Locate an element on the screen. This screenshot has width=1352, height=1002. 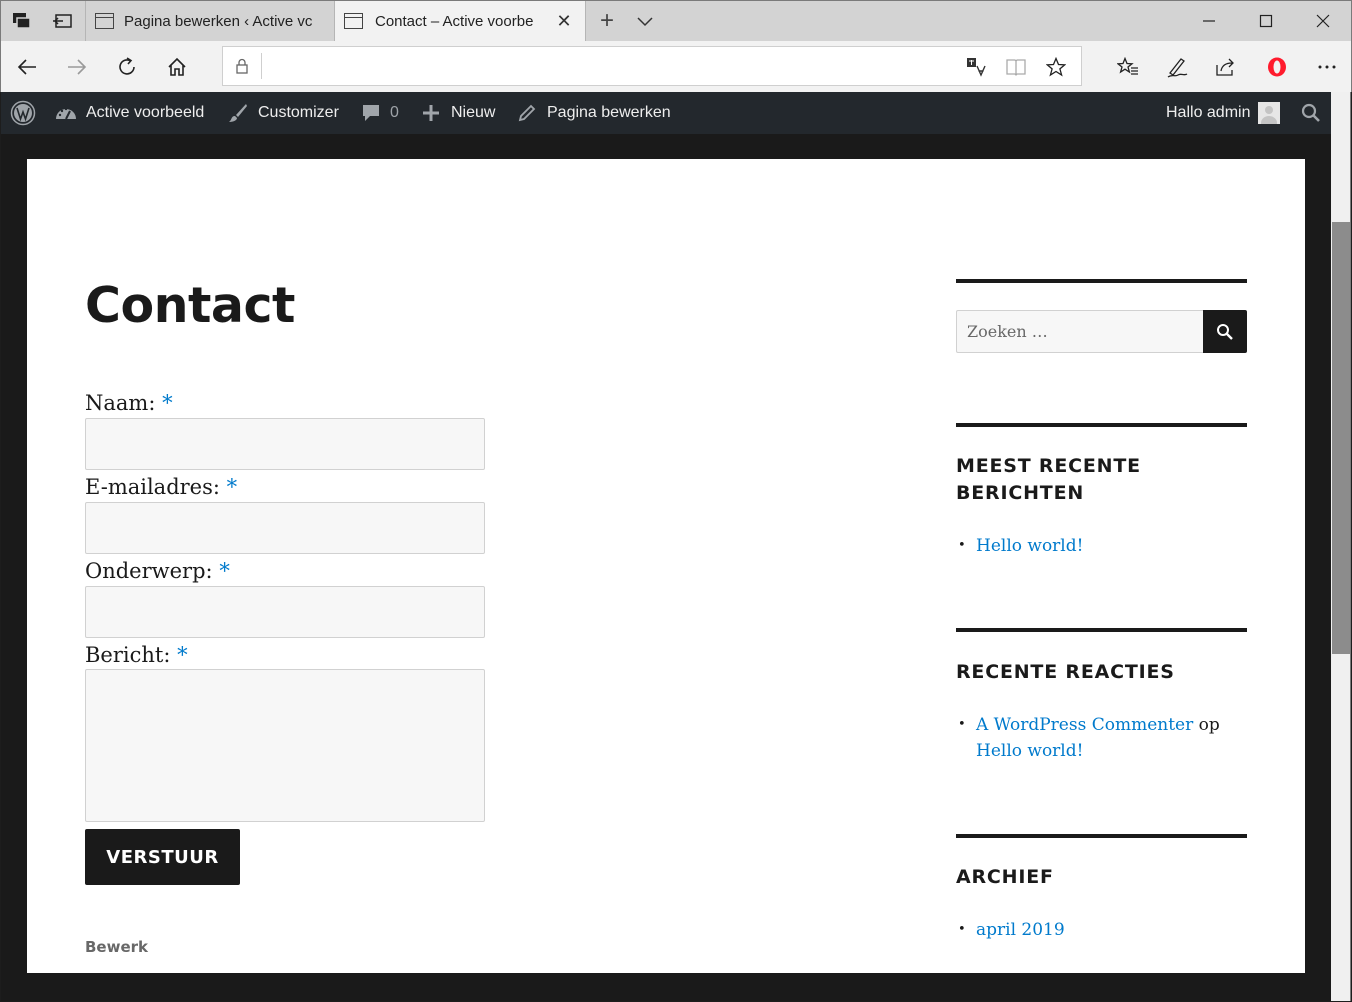
comments-count: 0 is located at coordinates (394, 112).